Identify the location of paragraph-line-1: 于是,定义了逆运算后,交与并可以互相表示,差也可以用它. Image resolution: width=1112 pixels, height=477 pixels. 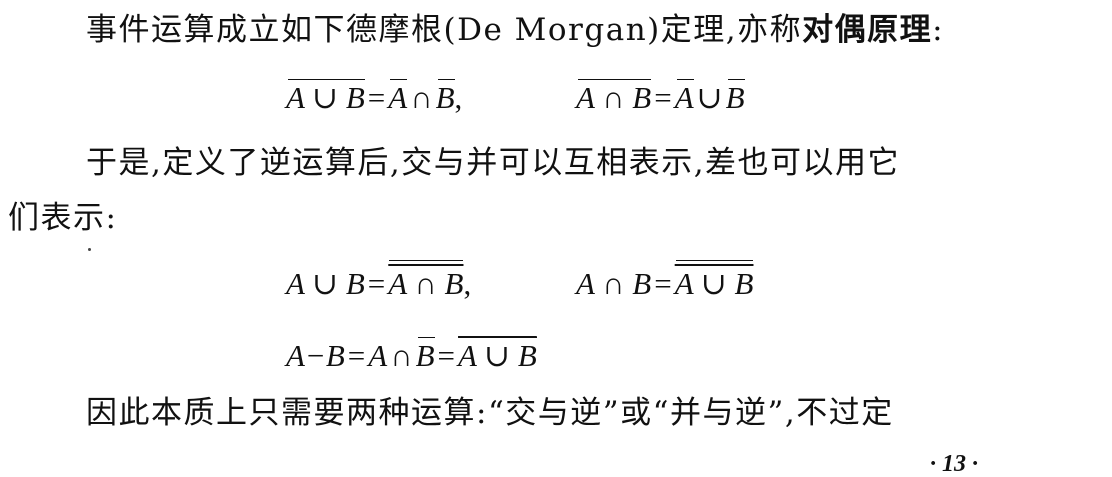
(493, 163).